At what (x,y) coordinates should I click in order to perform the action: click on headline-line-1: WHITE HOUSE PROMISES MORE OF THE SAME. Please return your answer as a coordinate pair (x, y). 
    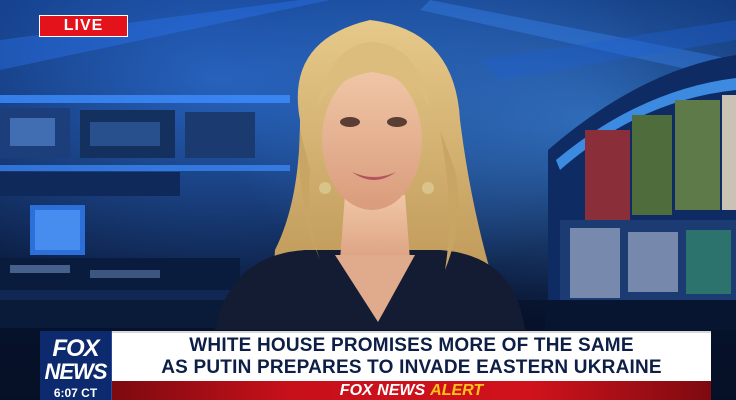
    Looking at the image, I should click on (411, 345).